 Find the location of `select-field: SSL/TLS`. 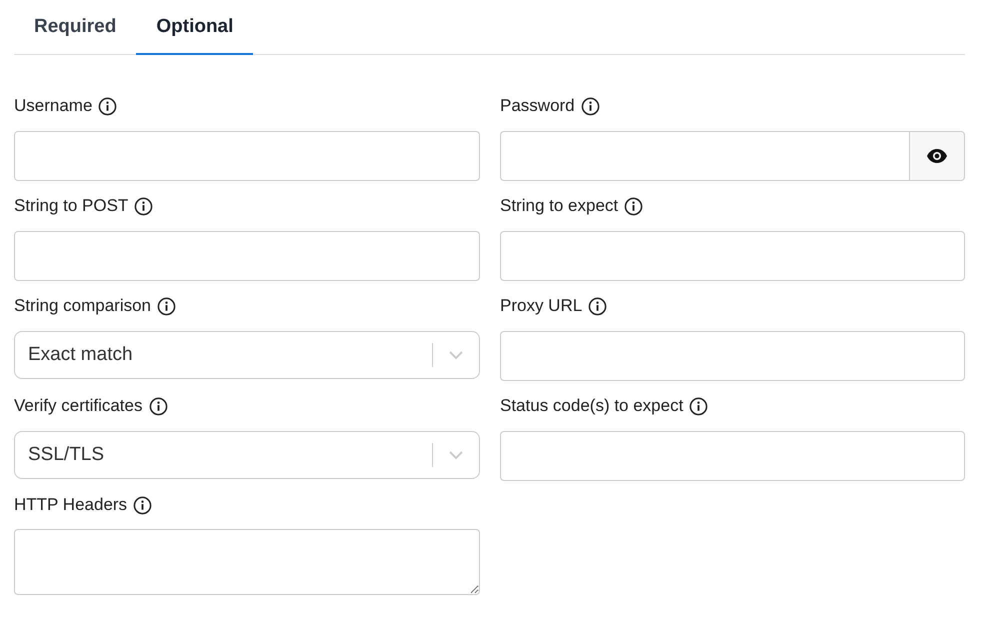

select-field: SSL/TLS is located at coordinates (247, 455).